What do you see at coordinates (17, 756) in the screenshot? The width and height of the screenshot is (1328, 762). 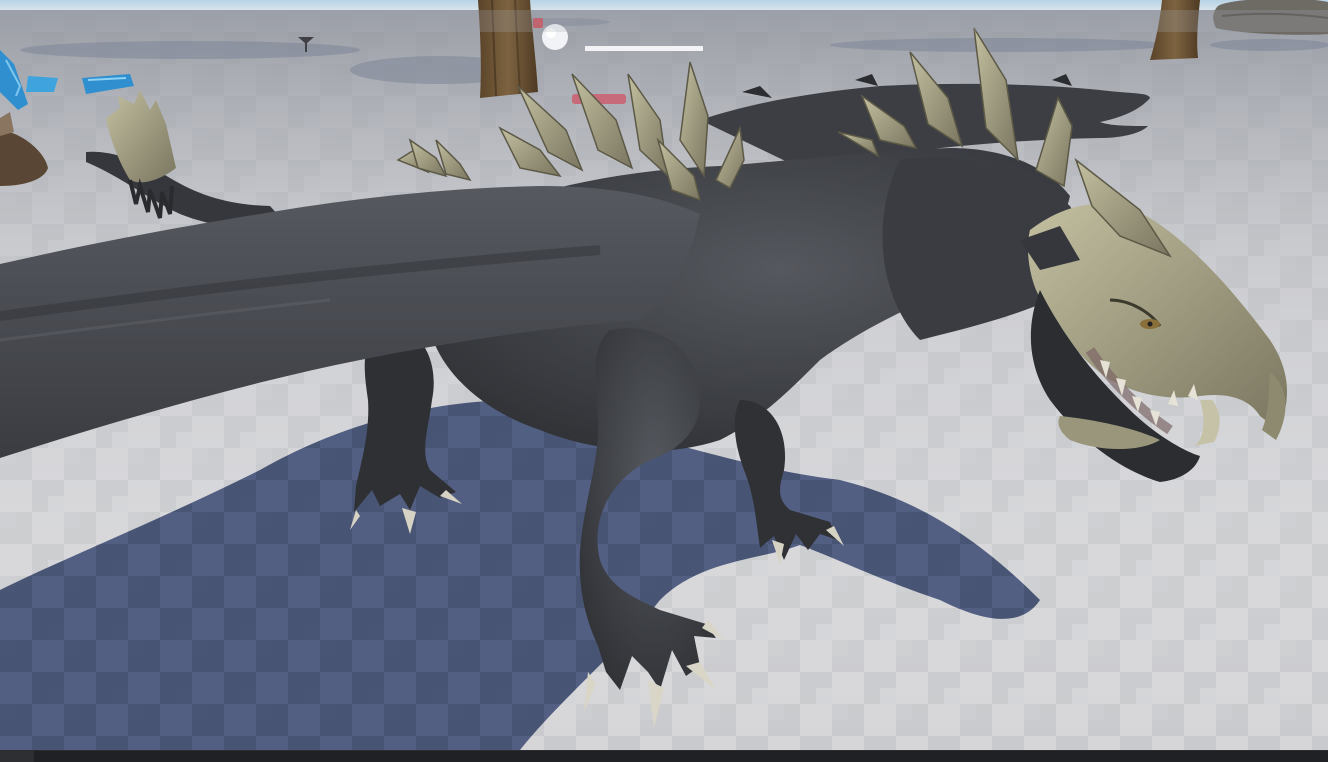 I see `viewport-options-icon` at bounding box center [17, 756].